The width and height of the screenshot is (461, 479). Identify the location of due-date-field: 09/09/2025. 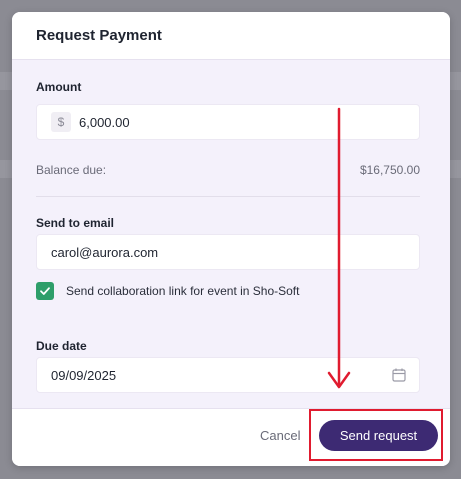
(228, 375).